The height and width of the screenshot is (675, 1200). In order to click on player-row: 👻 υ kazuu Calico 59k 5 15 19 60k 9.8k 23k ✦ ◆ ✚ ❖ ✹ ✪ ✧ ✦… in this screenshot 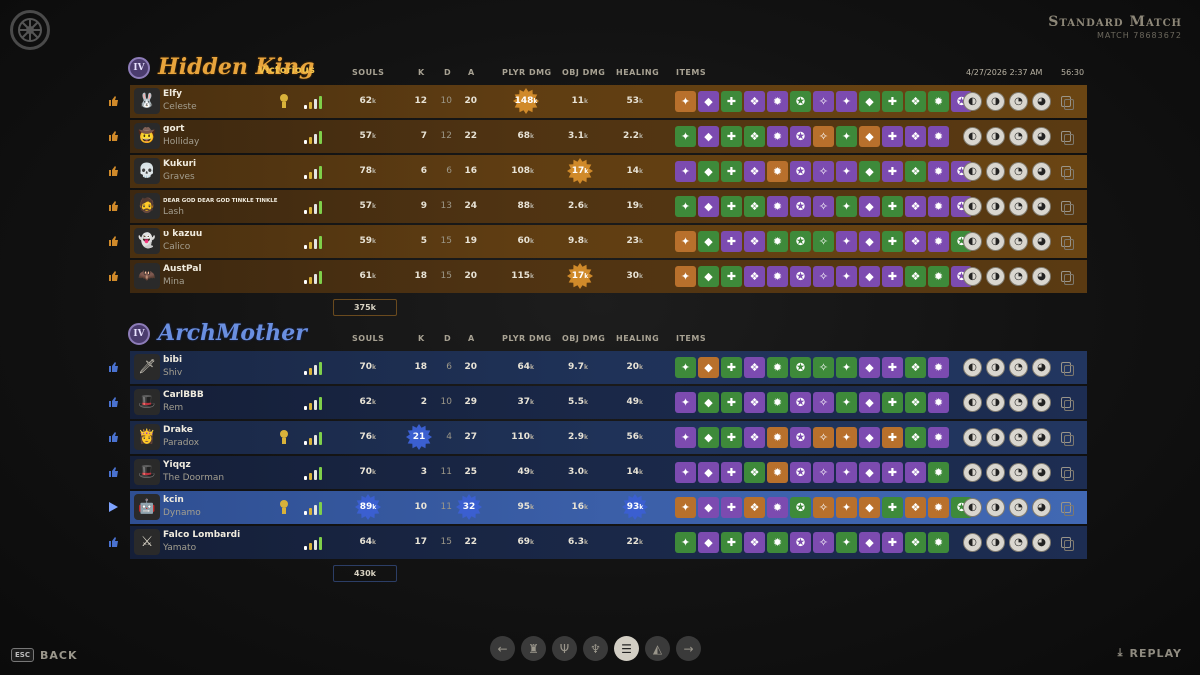, I will do `click(598, 241)`.